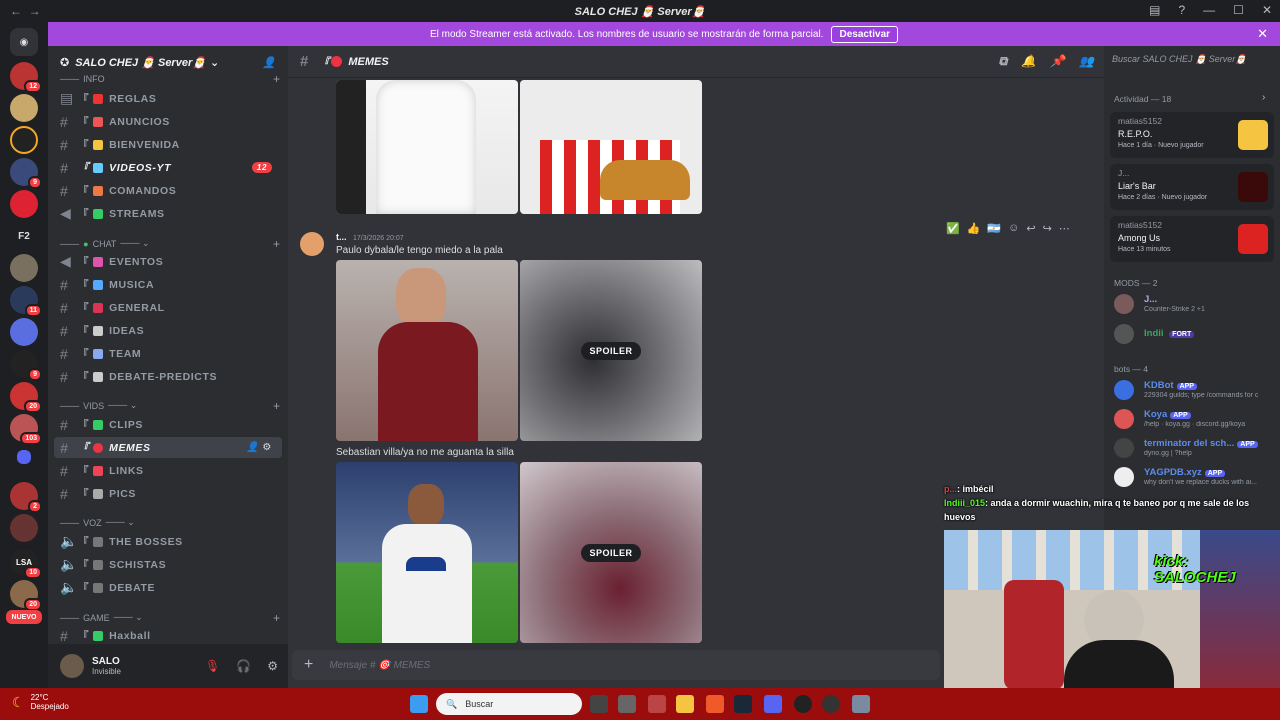  I want to click on file-explorer-icon, so click(685, 704).